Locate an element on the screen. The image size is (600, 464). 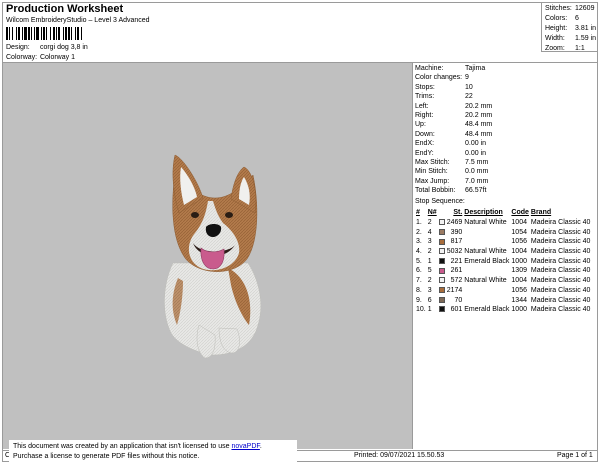
design-value: corgi dog 3,8 in is located at coordinates (63, 47).